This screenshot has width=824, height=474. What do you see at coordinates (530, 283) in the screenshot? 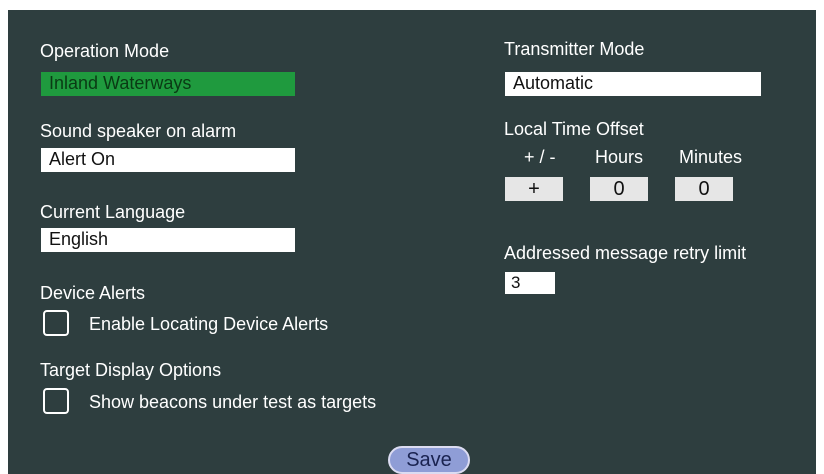
I see `retry-limit-field: 3` at bounding box center [530, 283].